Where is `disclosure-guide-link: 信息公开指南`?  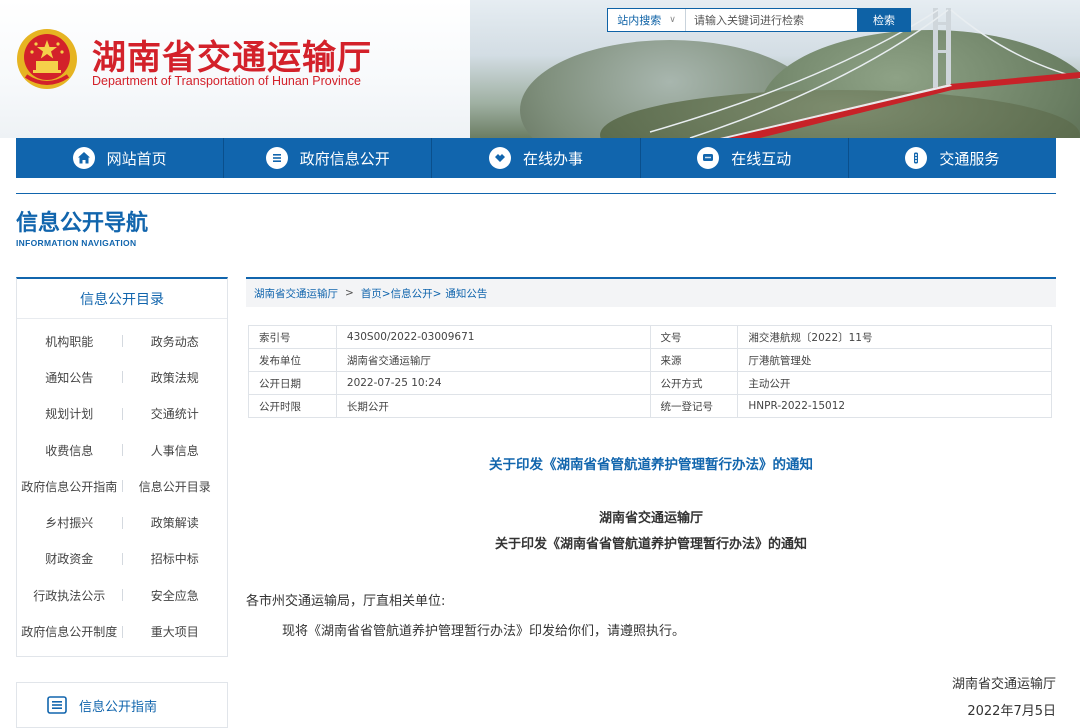
disclosure-guide-link: 信息公开指南 is located at coordinates (122, 705).